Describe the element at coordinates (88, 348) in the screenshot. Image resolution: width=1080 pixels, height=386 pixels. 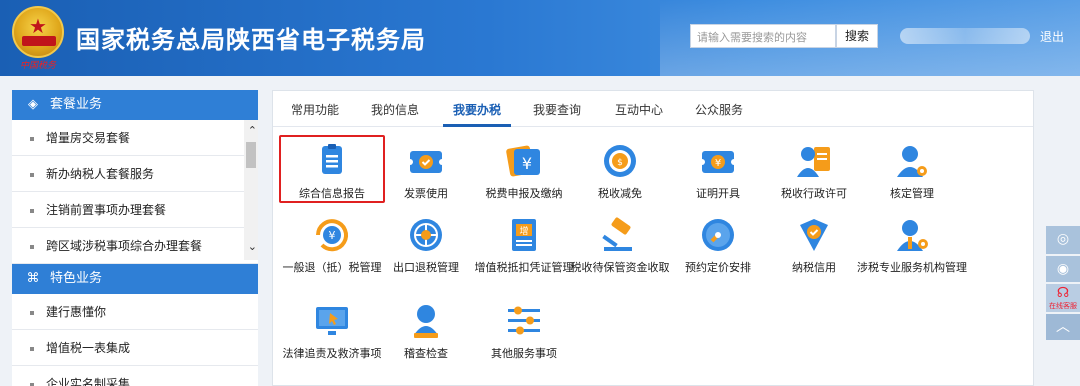
I see `sidebar-item-label: 增值税一表集成` at that location.